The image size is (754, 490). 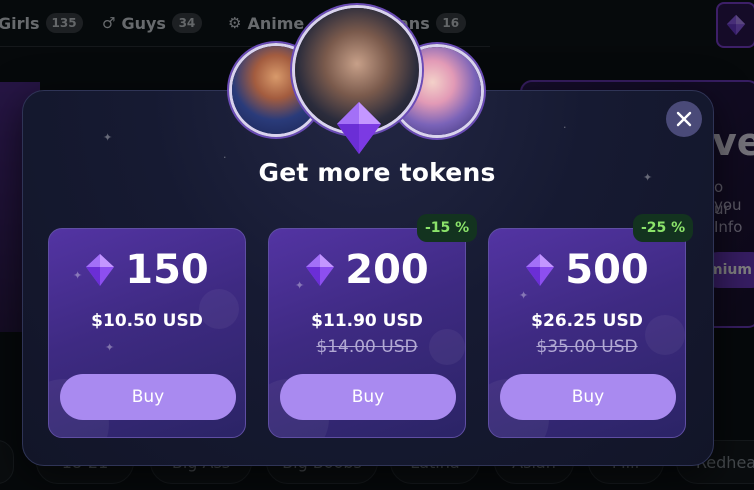 I want to click on modal-title: Get more tokens, so click(x=377, y=172).